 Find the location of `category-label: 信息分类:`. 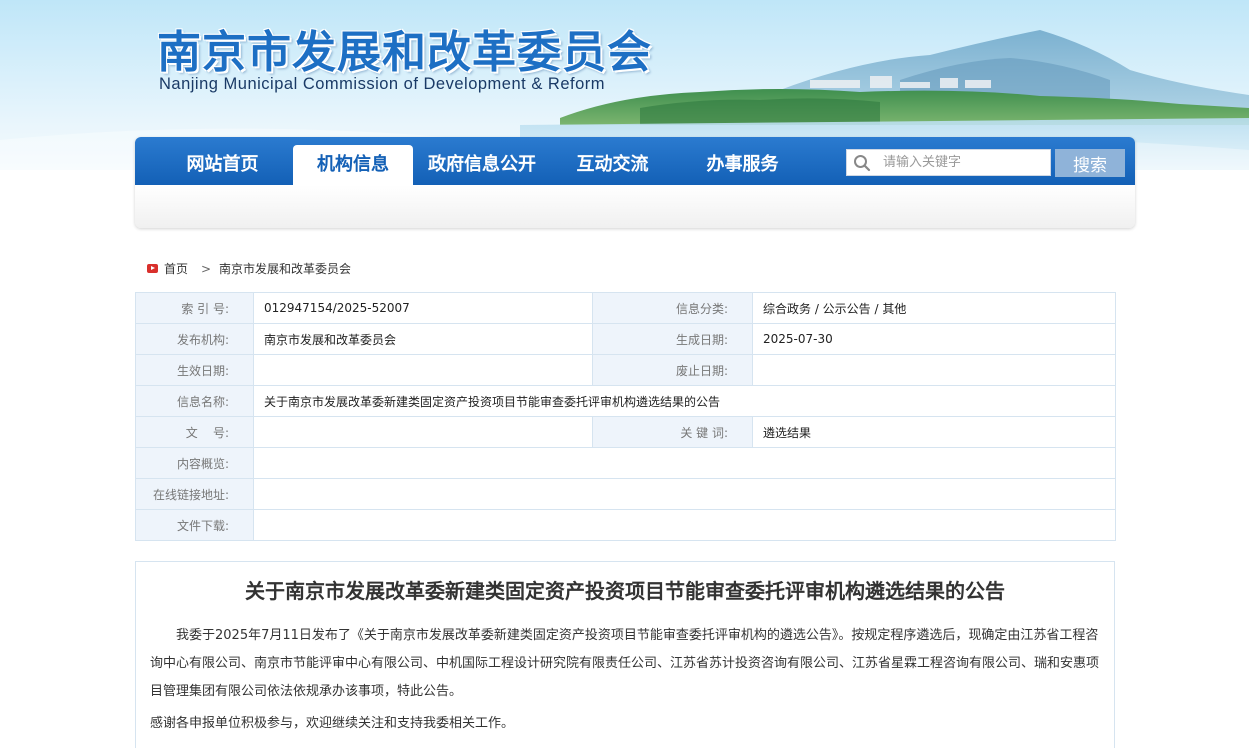

category-label: 信息分类: is located at coordinates (672, 308).